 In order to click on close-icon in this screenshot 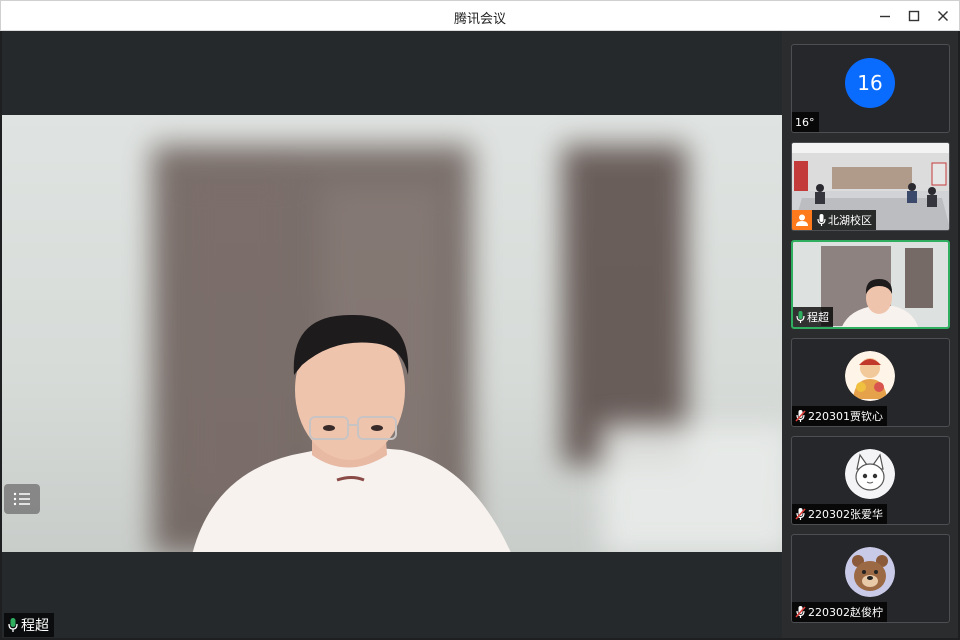, I will do `click(943, 16)`.